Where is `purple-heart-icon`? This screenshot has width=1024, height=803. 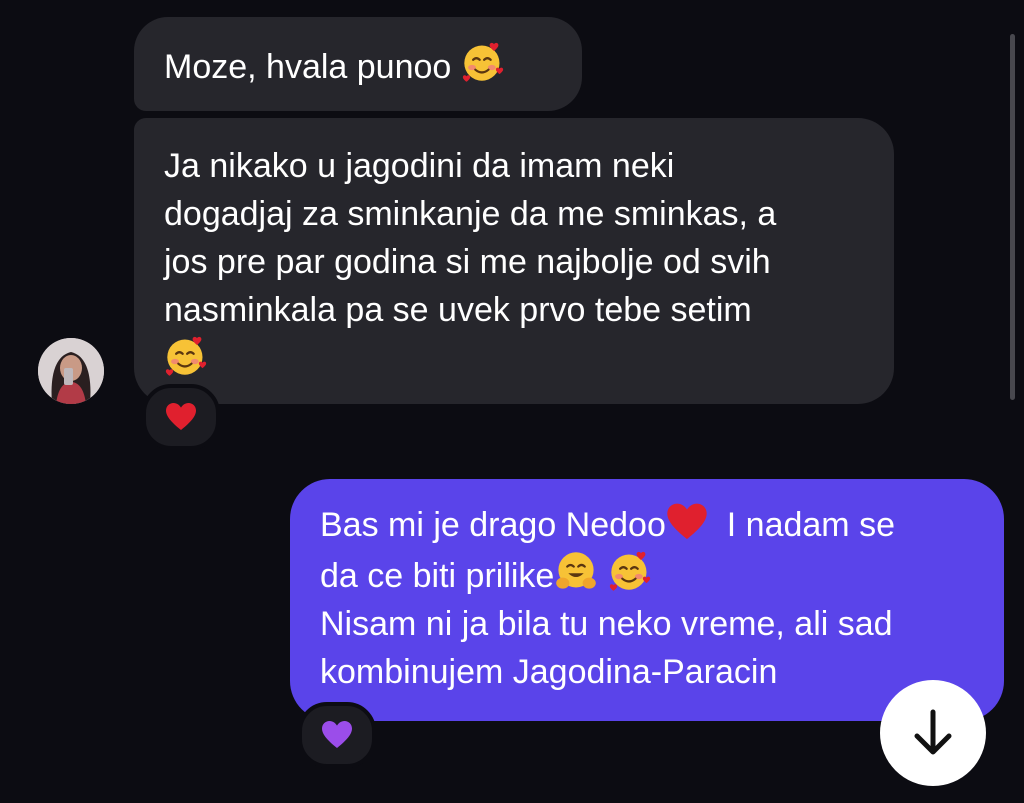 purple-heart-icon is located at coordinates (337, 735).